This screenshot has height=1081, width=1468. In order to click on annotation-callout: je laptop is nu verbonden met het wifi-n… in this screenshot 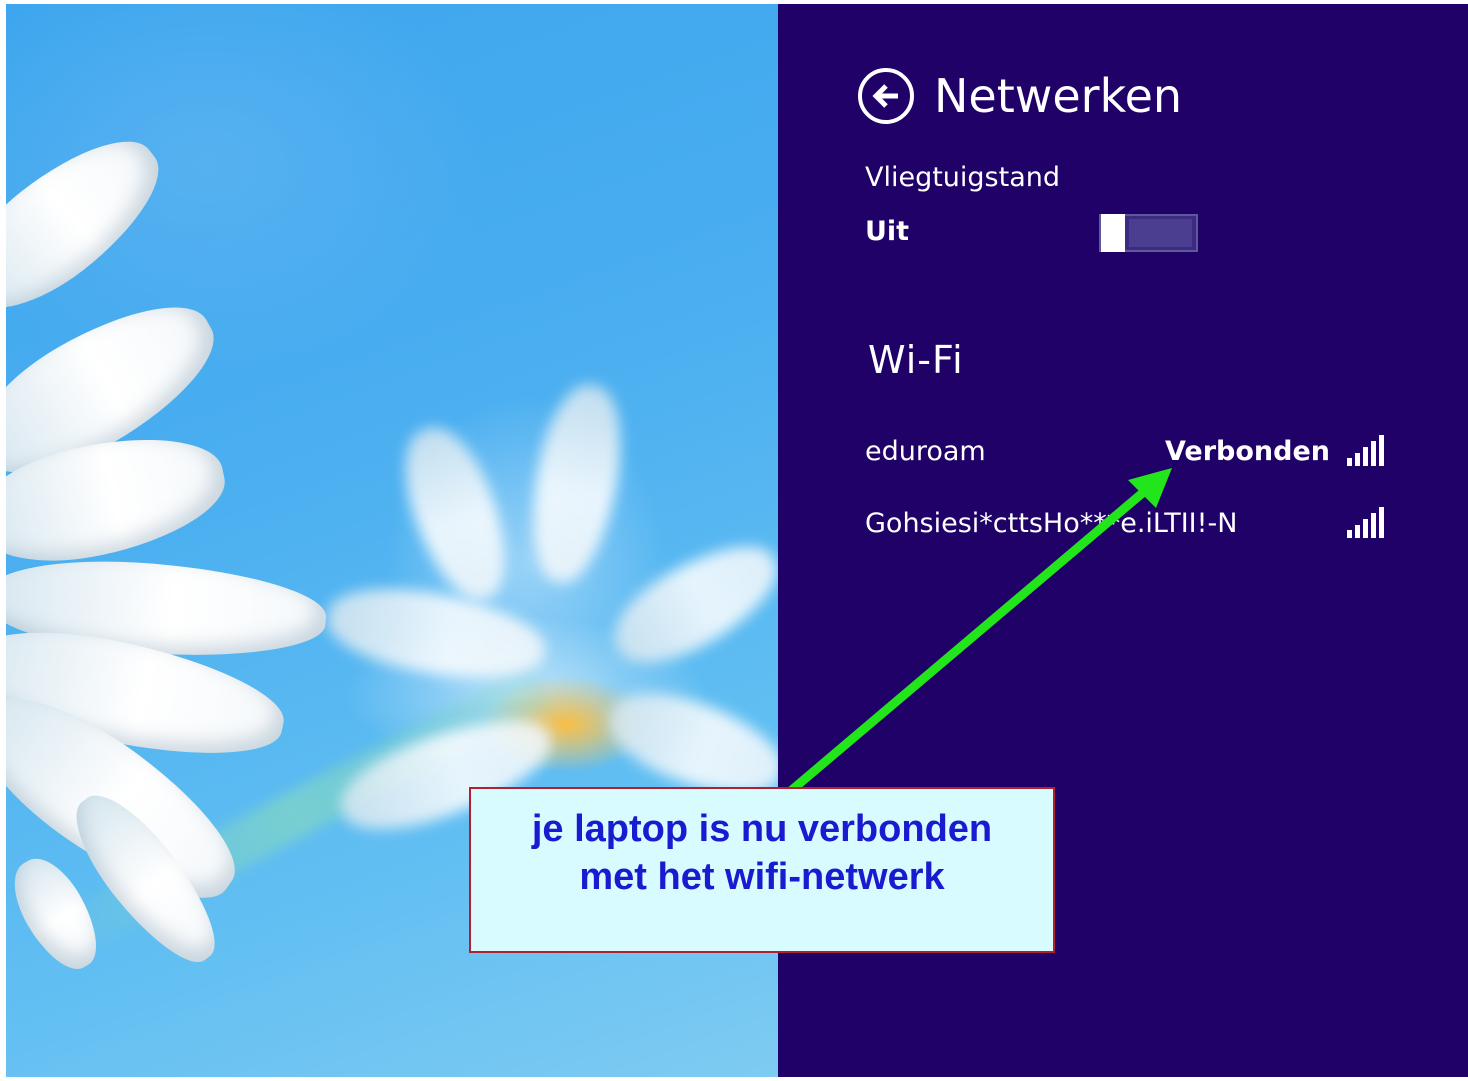, I will do `click(762, 870)`.